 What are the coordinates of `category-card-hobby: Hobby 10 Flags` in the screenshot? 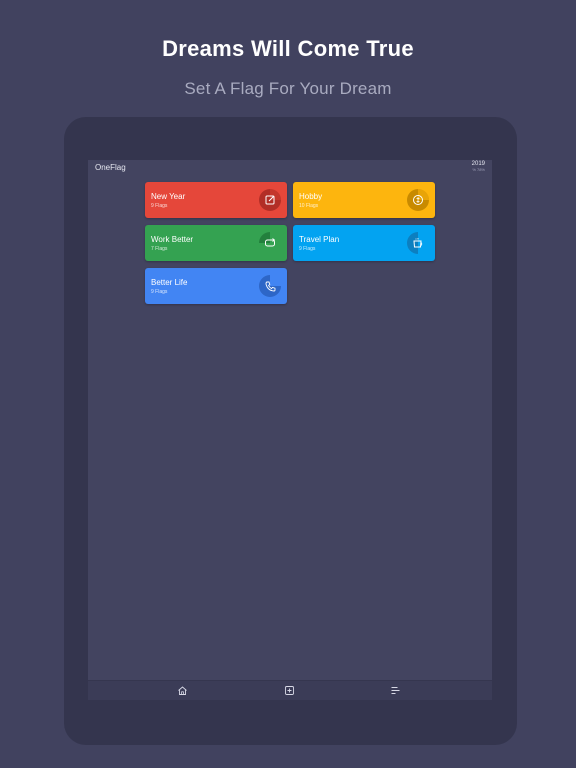 It's located at (364, 200).